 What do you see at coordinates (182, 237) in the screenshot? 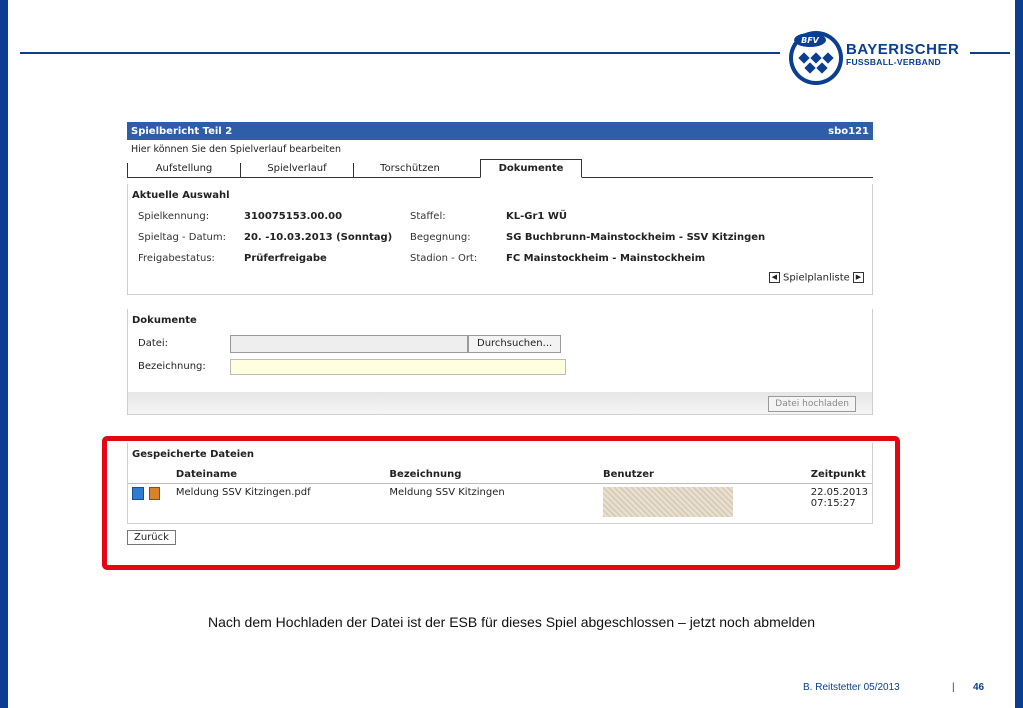
I see `label-spieltag: Spieltag - Datum:` at bounding box center [182, 237].